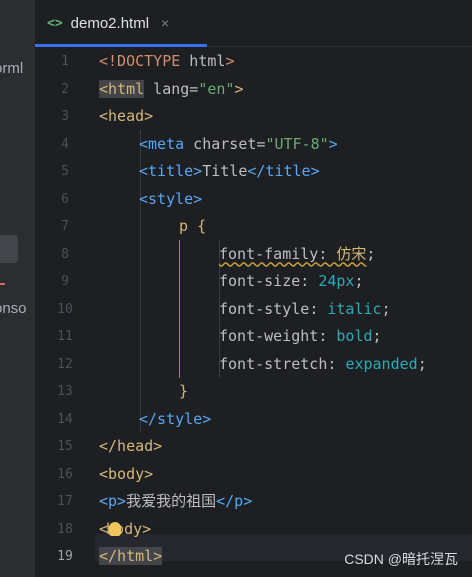 The width and height of the screenshot is (472, 577). I want to click on code-line-9: font-size: 24px;, so click(291, 281).